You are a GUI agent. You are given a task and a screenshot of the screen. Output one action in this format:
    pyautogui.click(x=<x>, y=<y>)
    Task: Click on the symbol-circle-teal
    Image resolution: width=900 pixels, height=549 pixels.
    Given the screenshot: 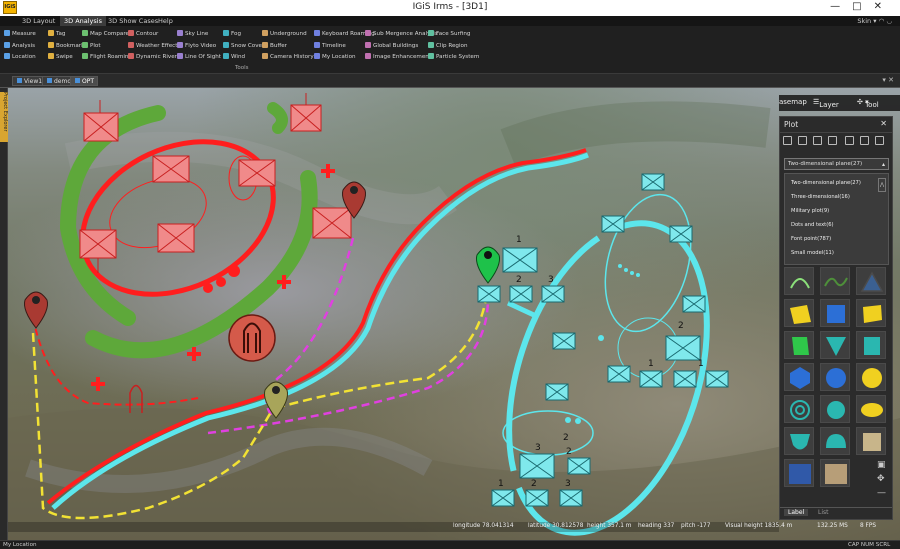 What is the action you would take?
    pyautogui.click(x=835, y=409)
    